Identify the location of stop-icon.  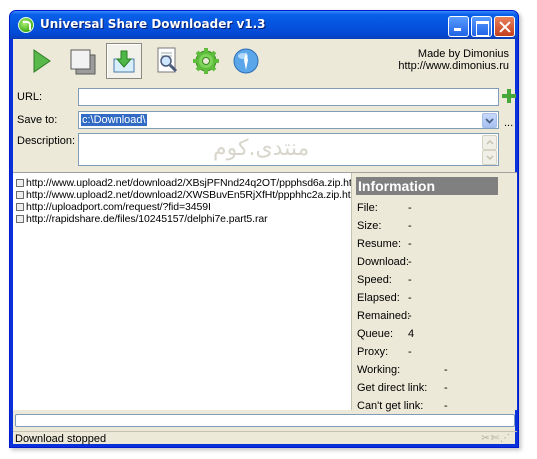
(83, 62).